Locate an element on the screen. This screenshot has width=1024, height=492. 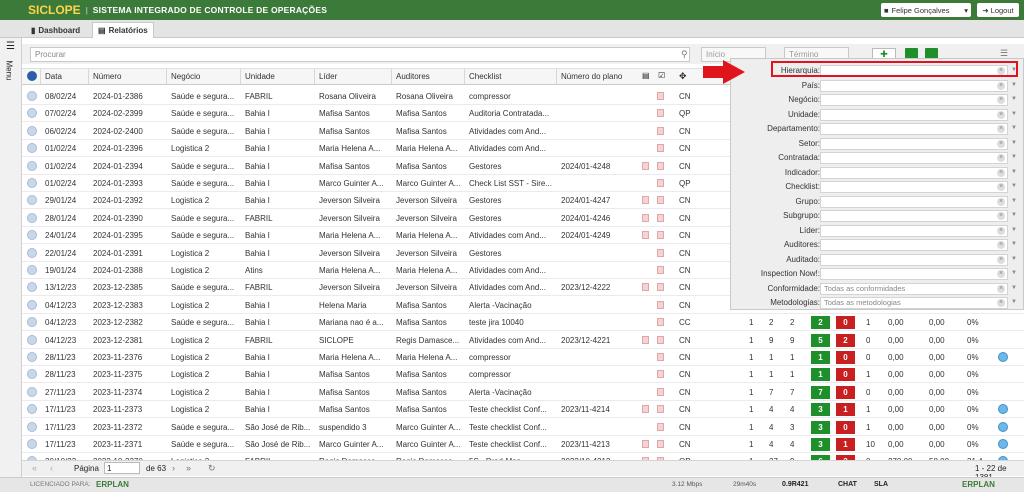
sla-button: SLA is located at coordinates (881, 484).